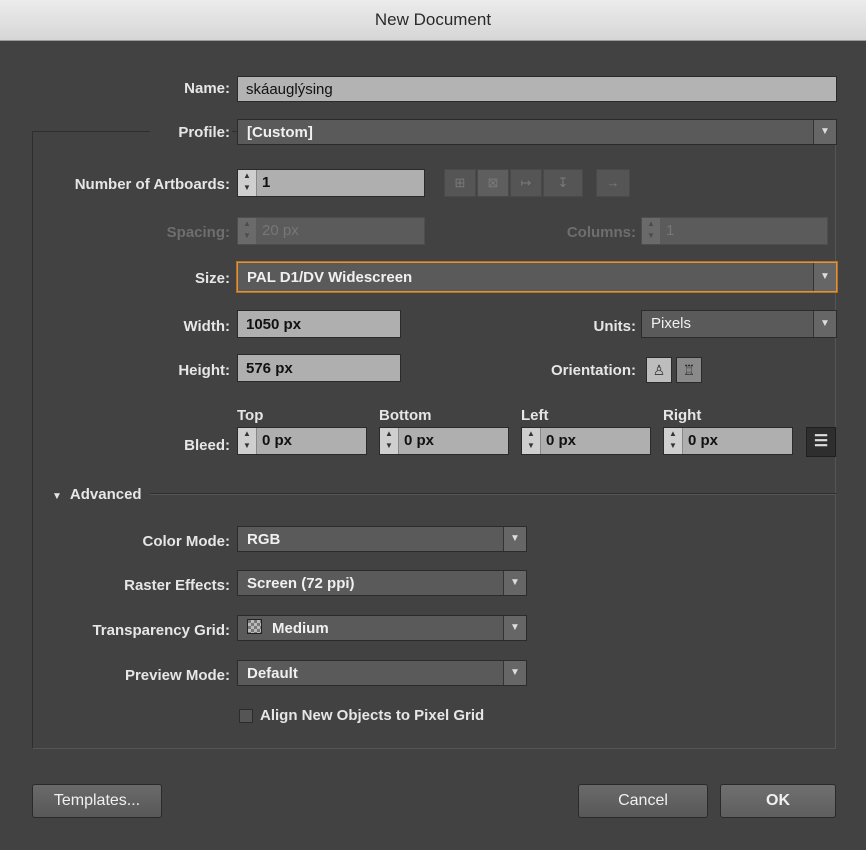  What do you see at coordinates (331, 231) in the screenshot?
I see `spacing-stepper: ▲ ▼ 20 px` at bounding box center [331, 231].